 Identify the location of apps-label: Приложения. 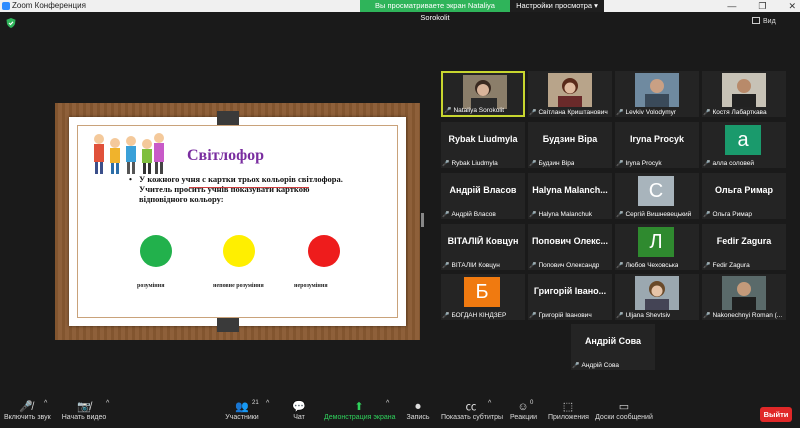
(568, 417).